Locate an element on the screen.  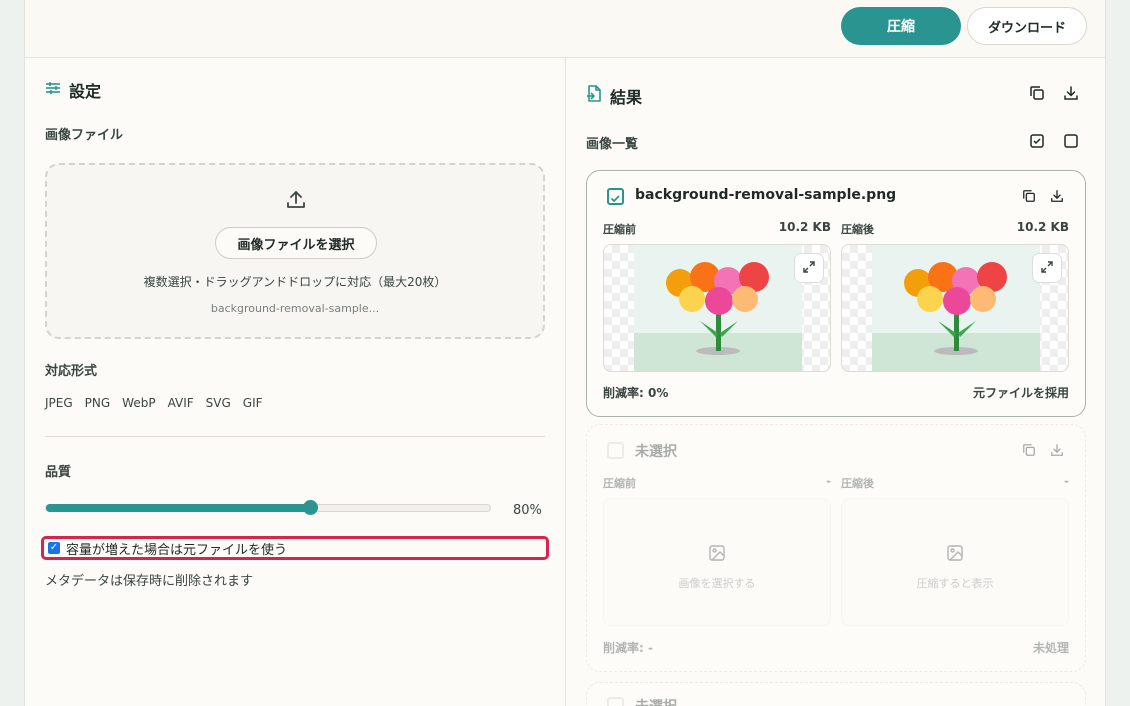
results-header: 結果 is located at coordinates (614, 96).